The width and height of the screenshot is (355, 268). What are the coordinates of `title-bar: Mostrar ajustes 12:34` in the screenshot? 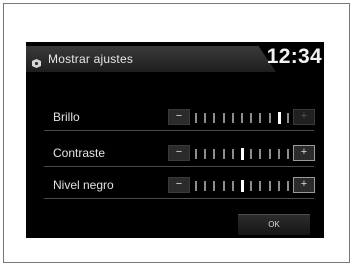 It's located at (175, 59).